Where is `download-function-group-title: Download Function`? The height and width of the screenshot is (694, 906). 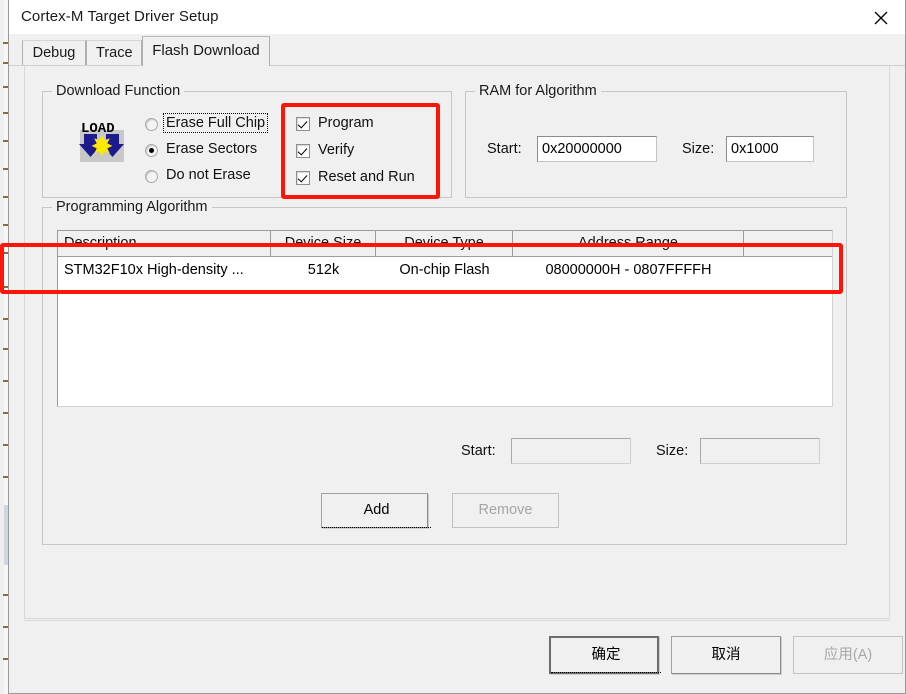
download-function-group-title: Download Function is located at coordinates (118, 91).